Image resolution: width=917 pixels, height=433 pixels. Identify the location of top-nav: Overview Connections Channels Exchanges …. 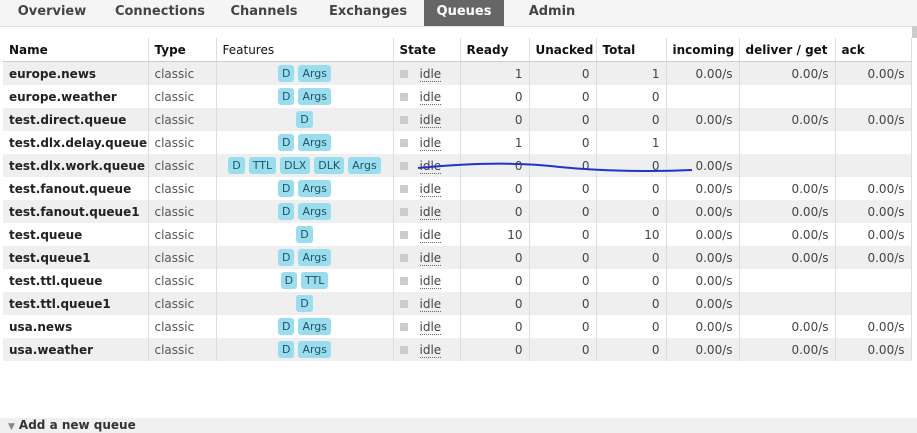
(458, 13).